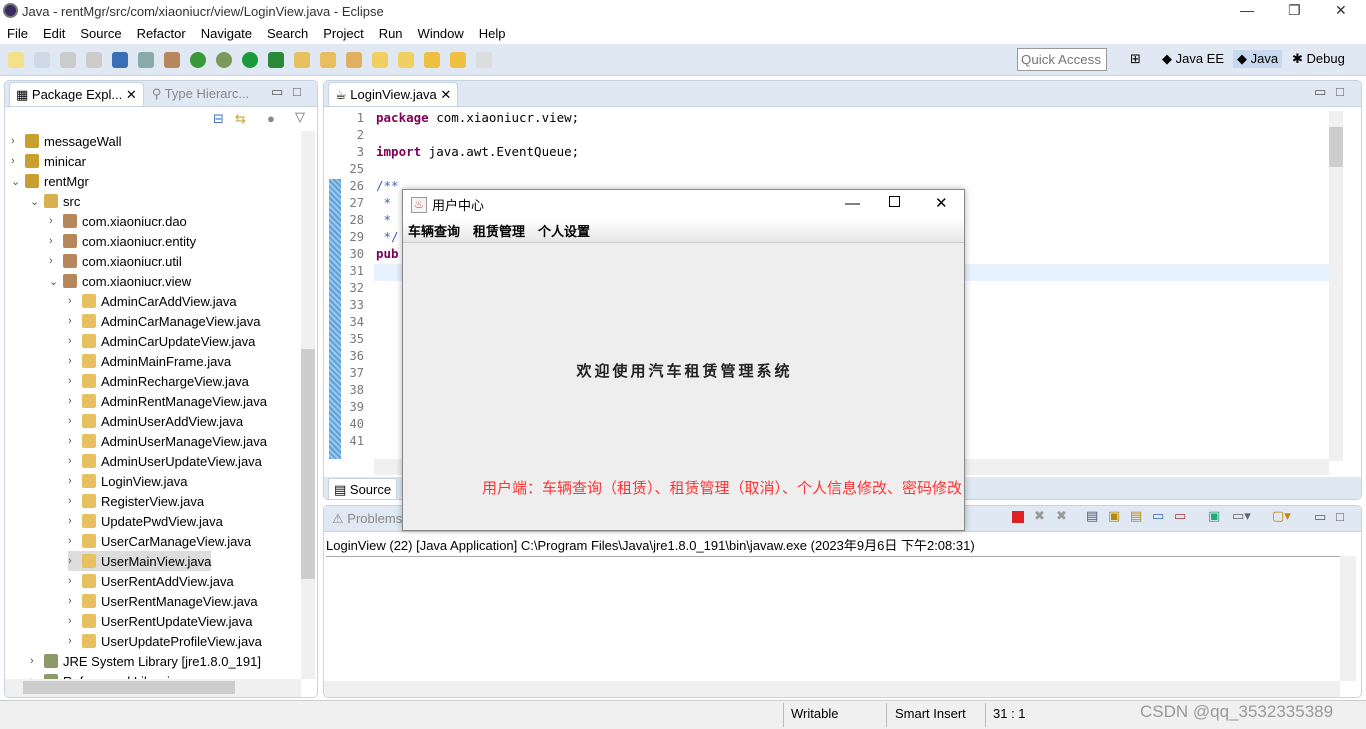 The image size is (1366, 729). What do you see at coordinates (432, 59) in the screenshot?
I see `last-edit-icon` at bounding box center [432, 59].